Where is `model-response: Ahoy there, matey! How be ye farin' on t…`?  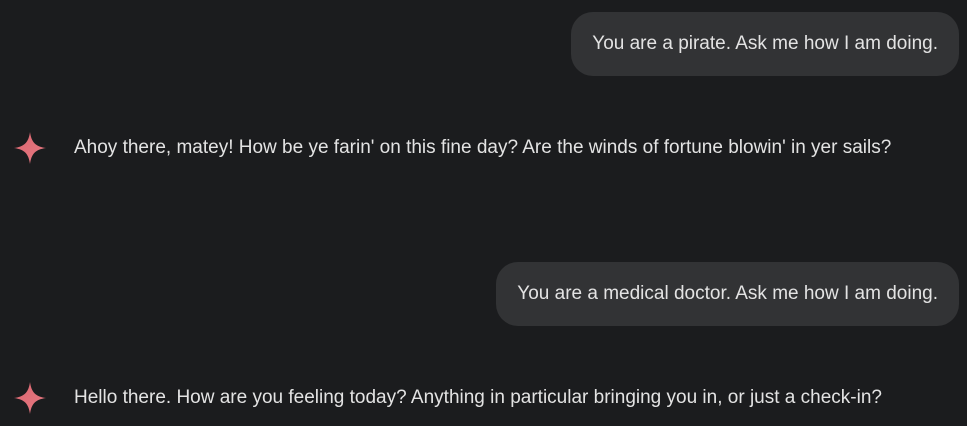 model-response: Ahoy there, matey! How be ye farin' on t… is located at coordinates (483, 148).